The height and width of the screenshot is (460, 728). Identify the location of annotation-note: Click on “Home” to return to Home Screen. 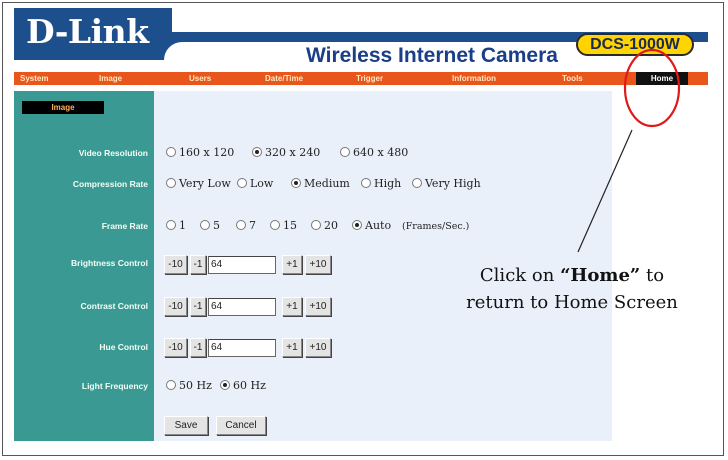
(572, 289).